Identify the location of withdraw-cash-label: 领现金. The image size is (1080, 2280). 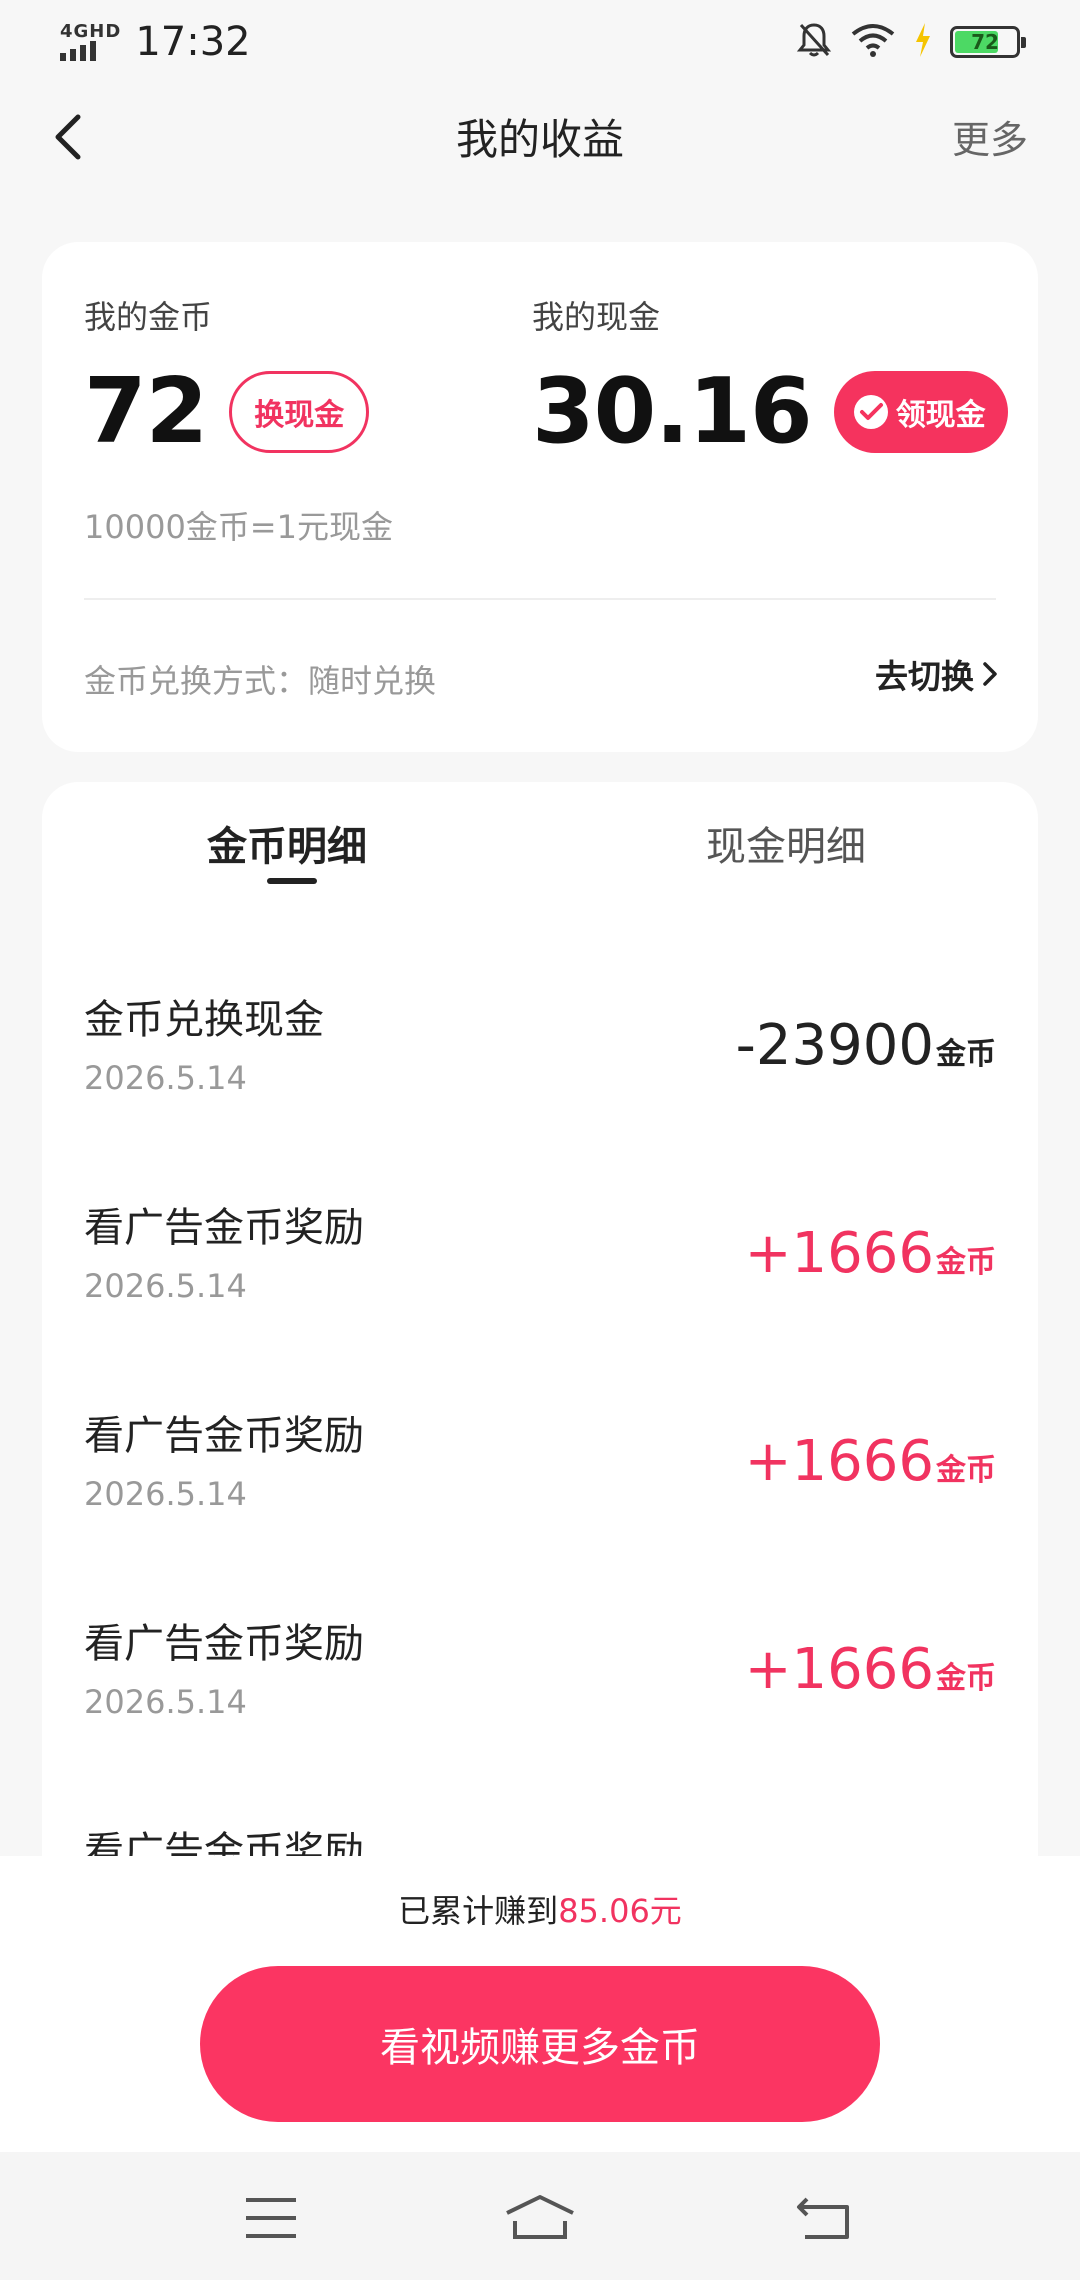
(940, 415).